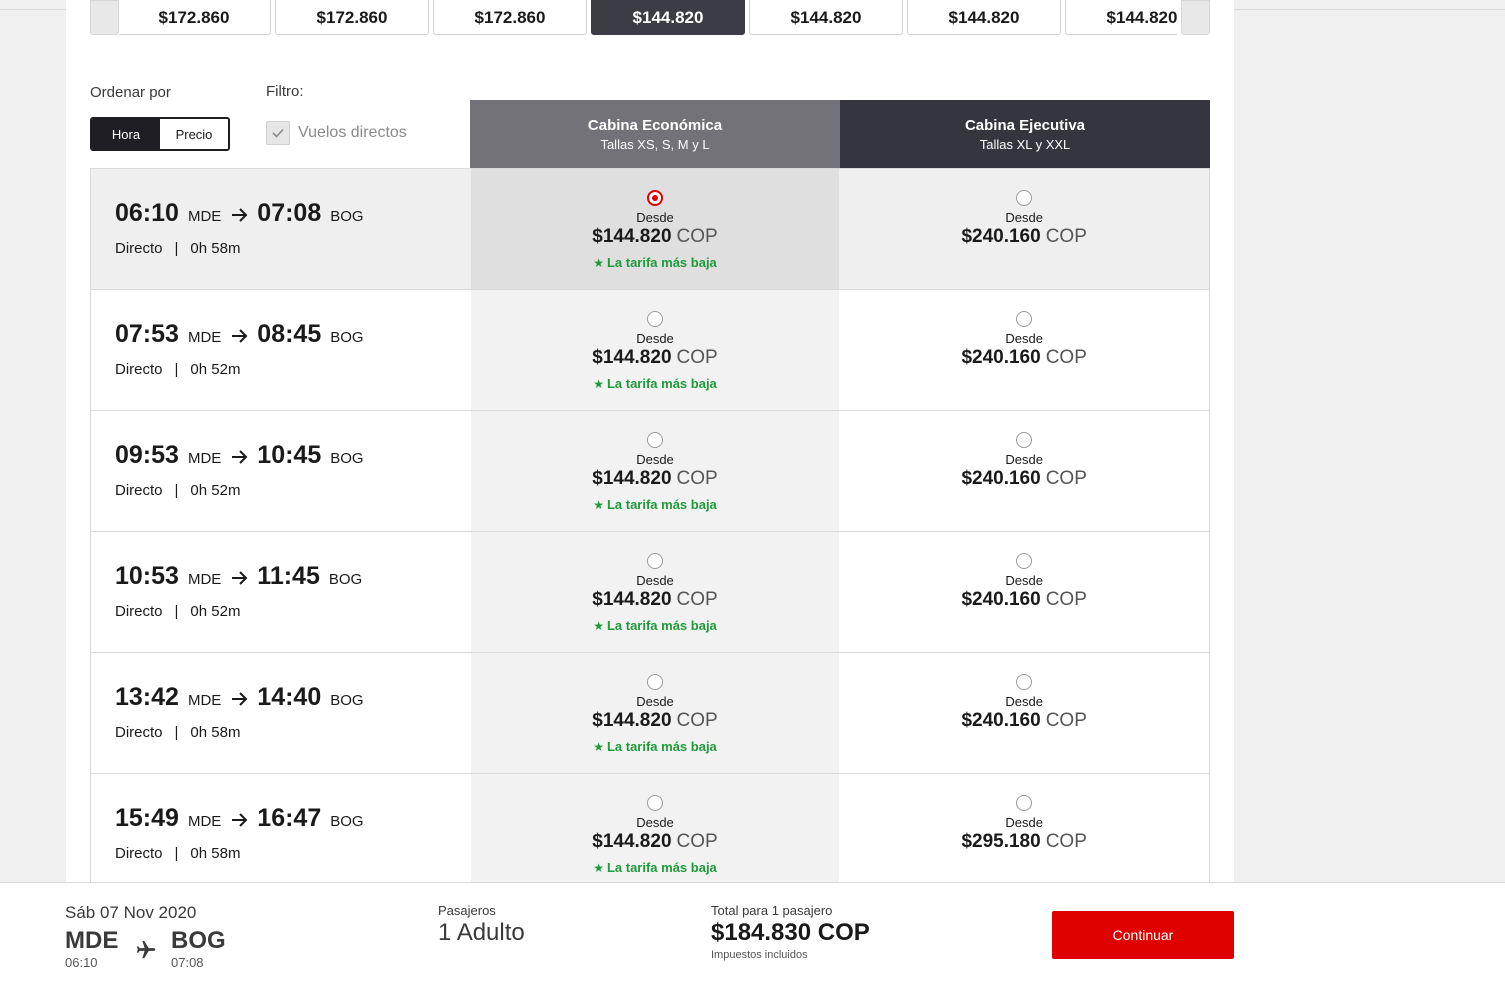  What do you see at coordinates (215, 611) in the screenshot?
I see `flight-duration: 0h 52m` at bounding box center [215, 611].